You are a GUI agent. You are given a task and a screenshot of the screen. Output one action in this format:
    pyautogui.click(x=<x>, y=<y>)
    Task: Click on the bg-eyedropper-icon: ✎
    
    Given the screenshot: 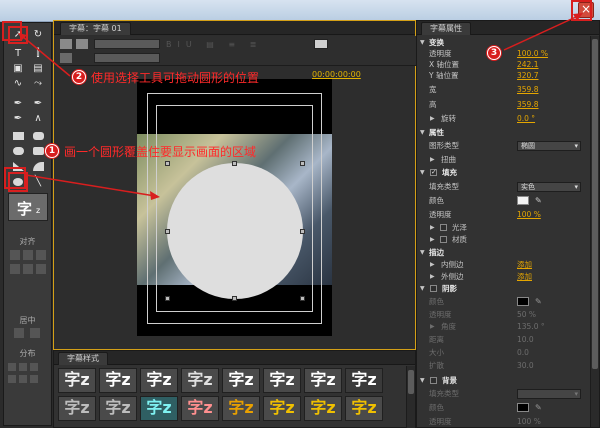 What is the action you would take?
    pyautogui.click(x=538, y=407)
    